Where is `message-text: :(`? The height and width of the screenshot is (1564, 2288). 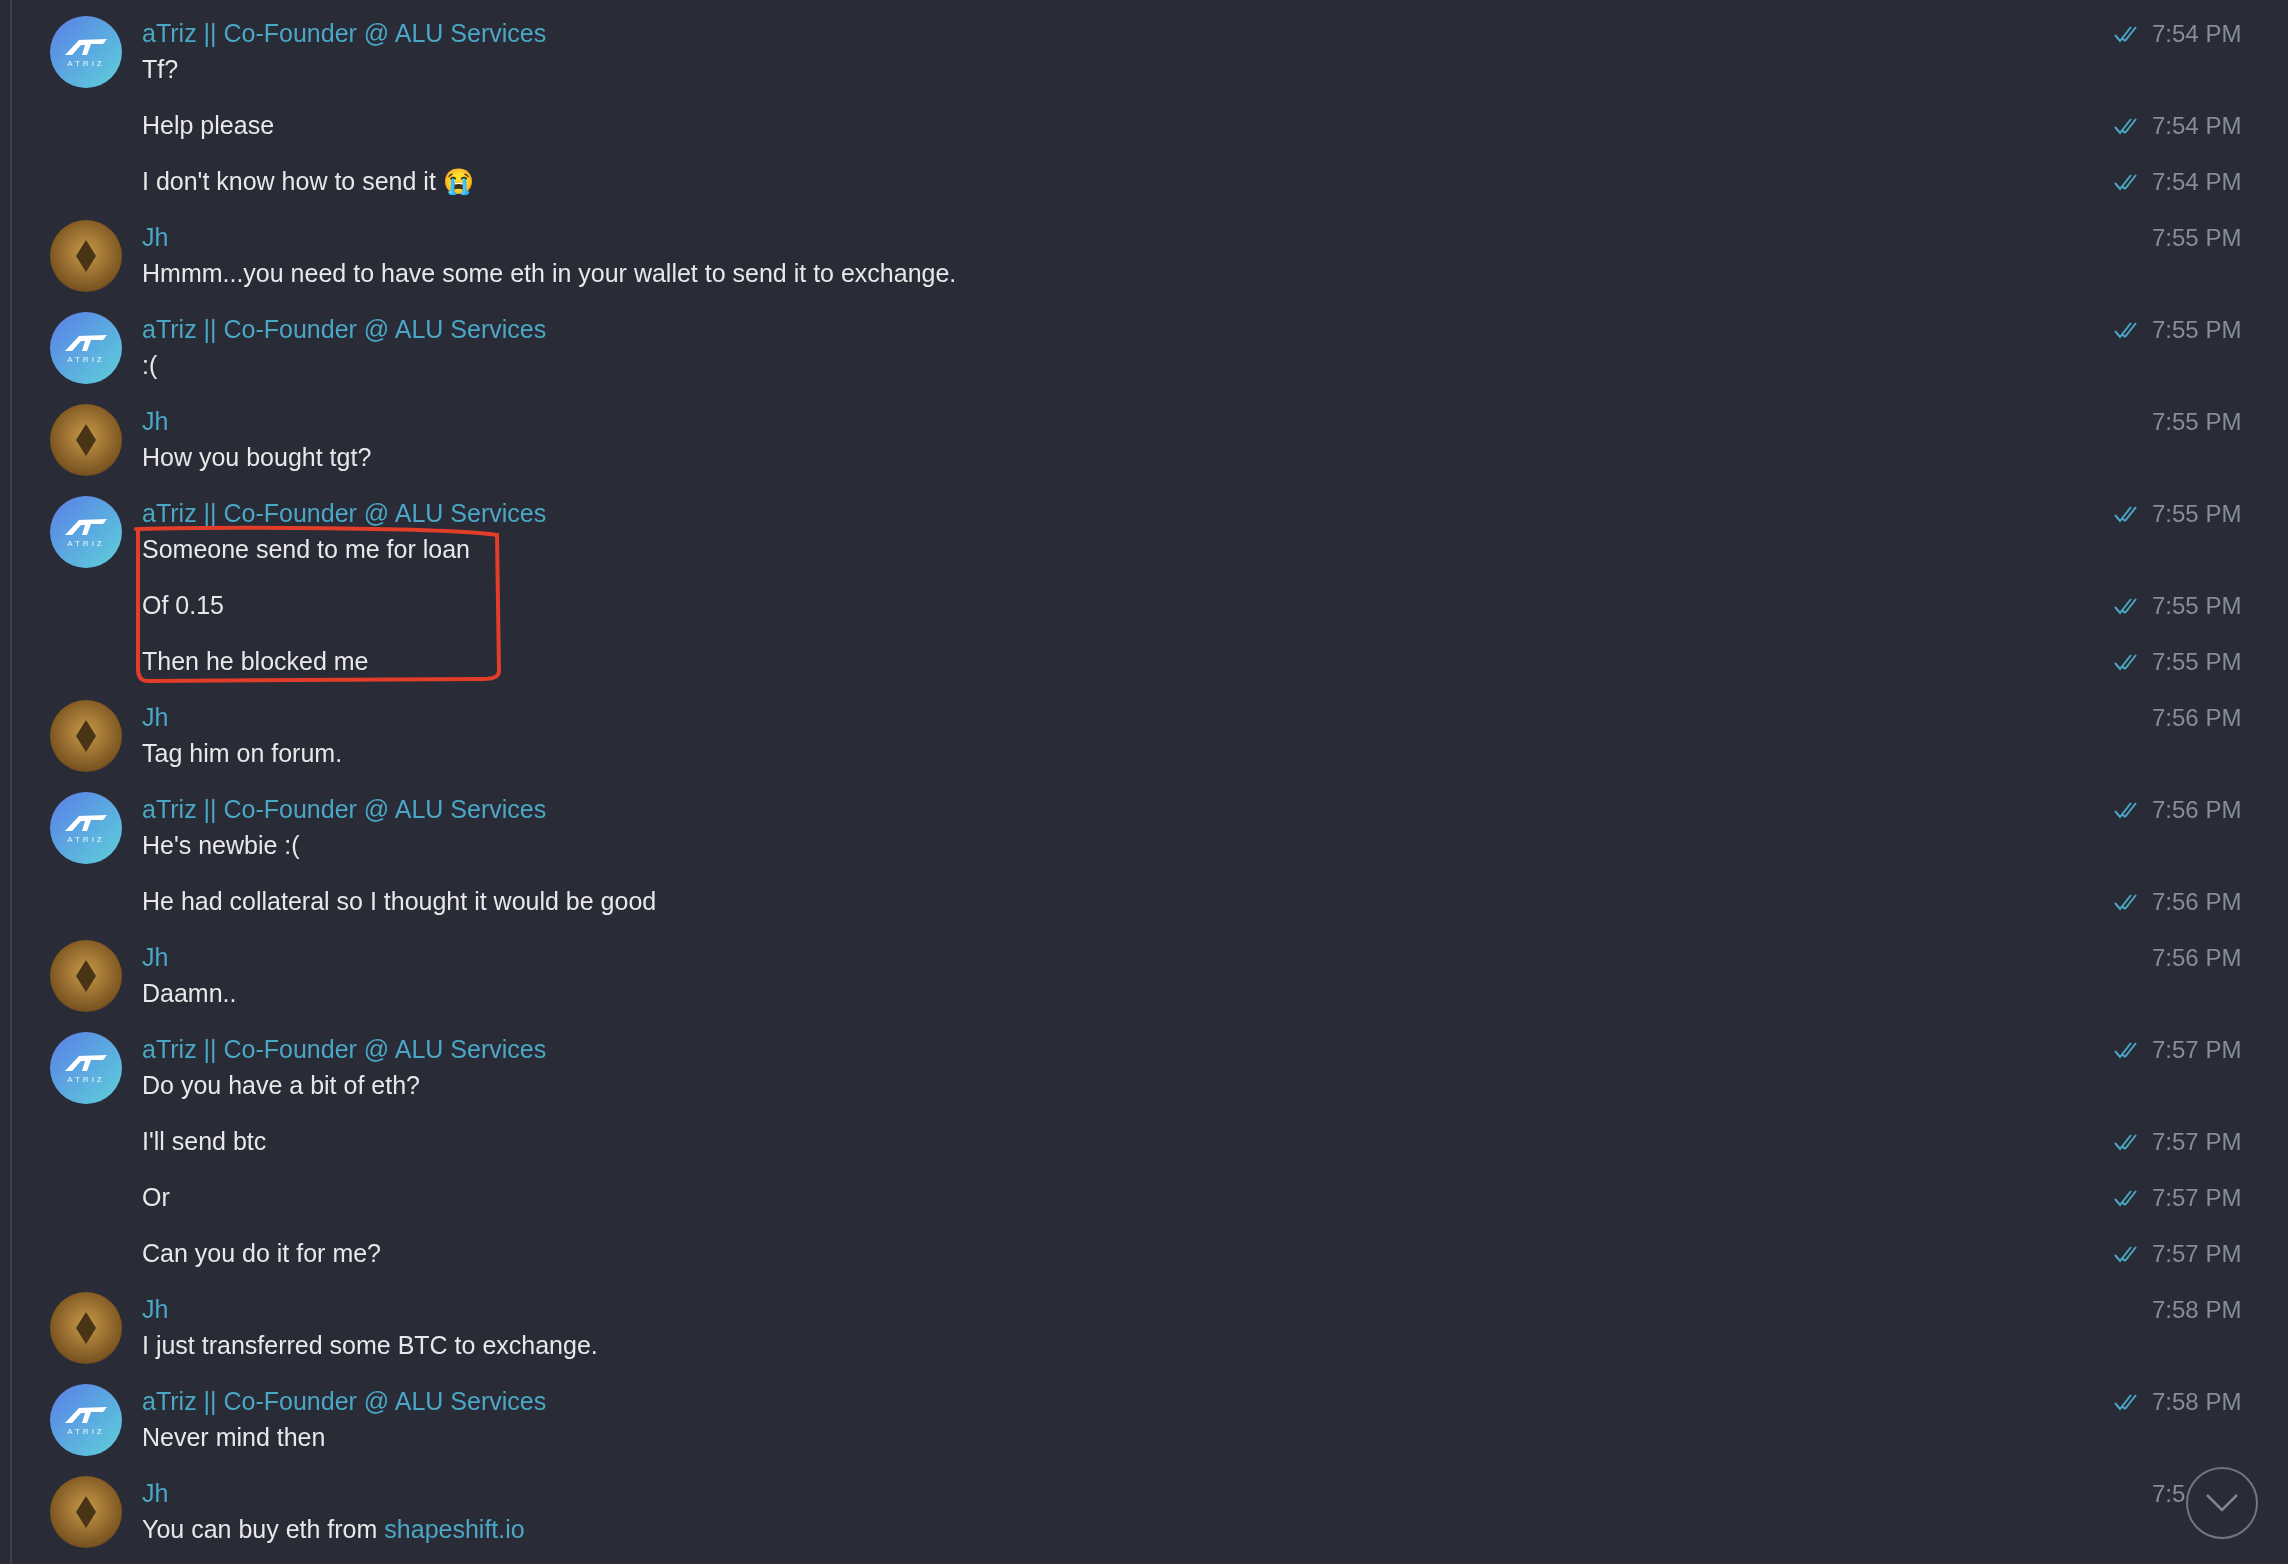
message-text: :( is located at coordinates (150, 366).